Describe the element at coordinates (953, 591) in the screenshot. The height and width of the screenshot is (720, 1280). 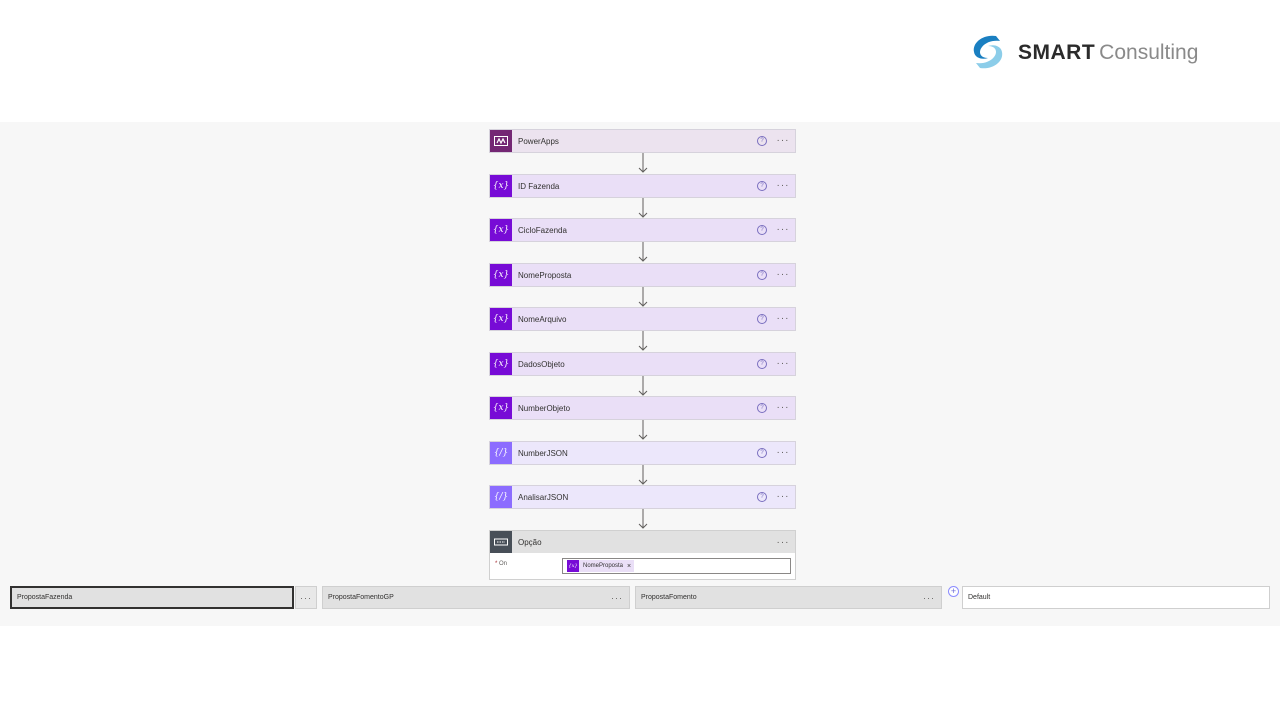
I see `add-case-icon: +` at that location.